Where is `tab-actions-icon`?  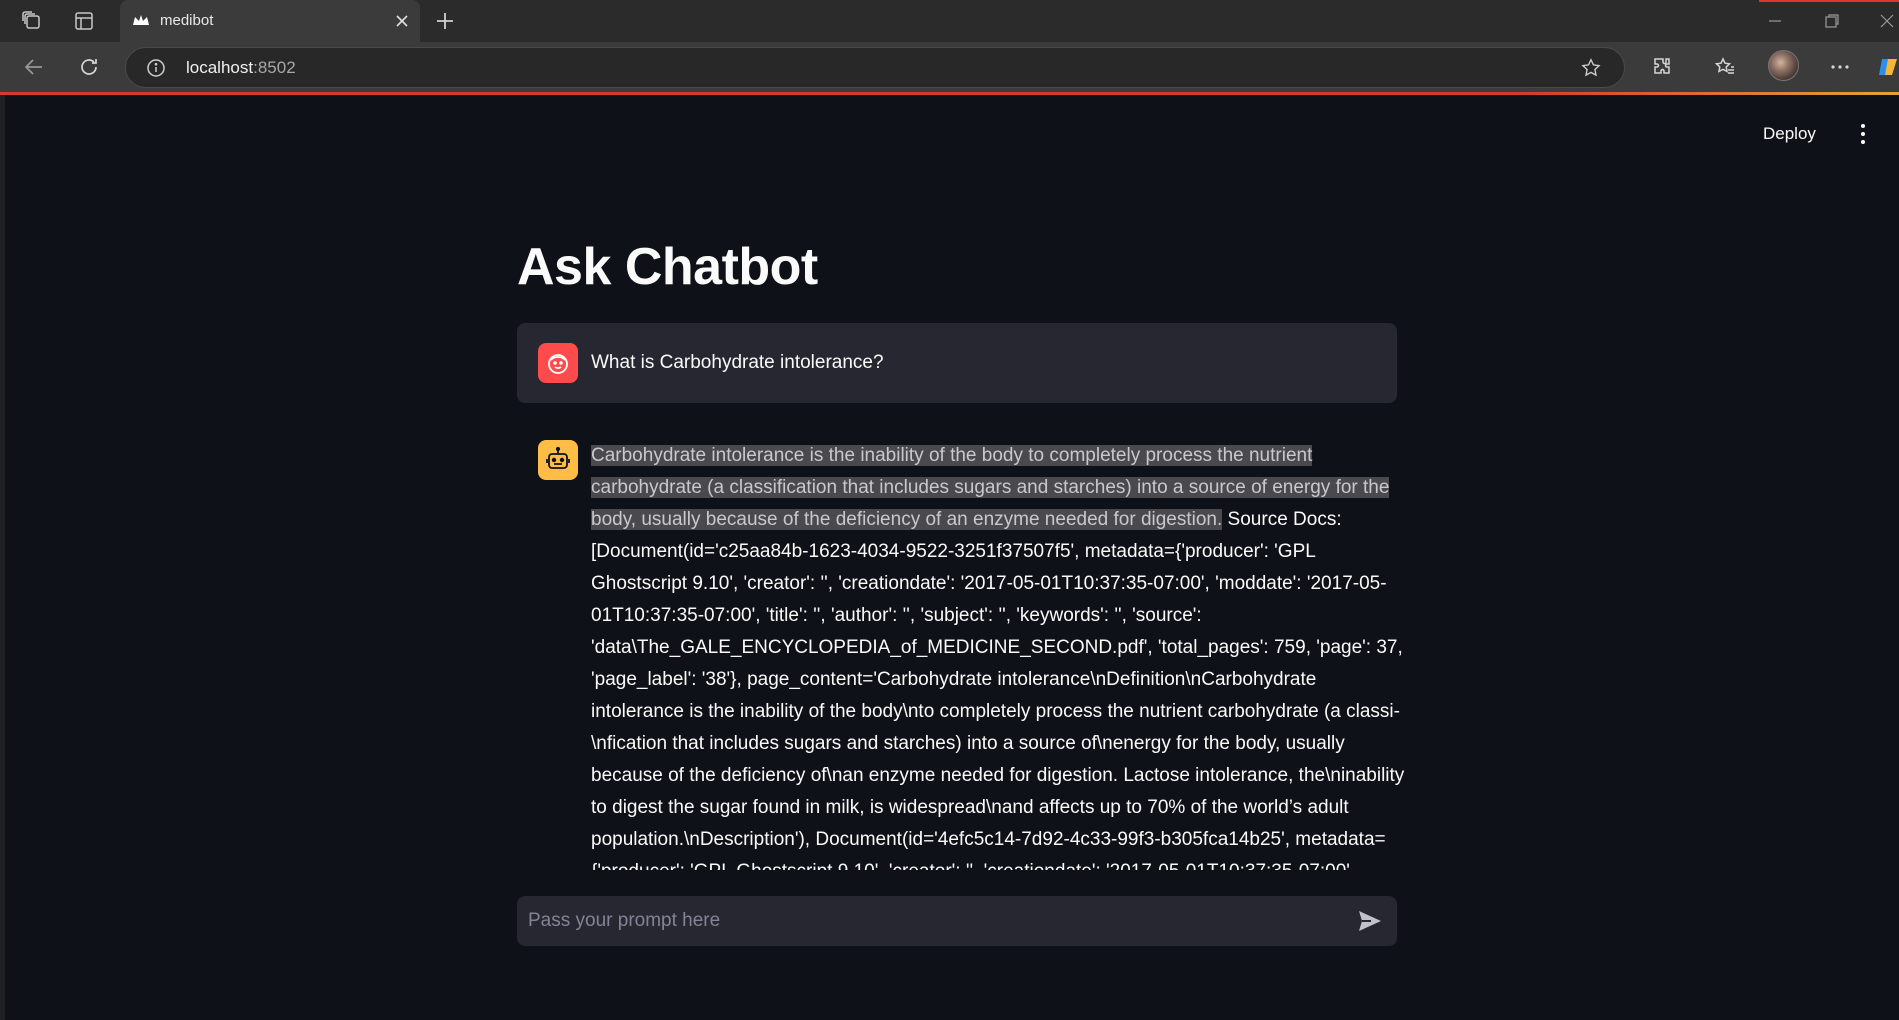
tab-actions-icon is located at coordinates (84, 21).